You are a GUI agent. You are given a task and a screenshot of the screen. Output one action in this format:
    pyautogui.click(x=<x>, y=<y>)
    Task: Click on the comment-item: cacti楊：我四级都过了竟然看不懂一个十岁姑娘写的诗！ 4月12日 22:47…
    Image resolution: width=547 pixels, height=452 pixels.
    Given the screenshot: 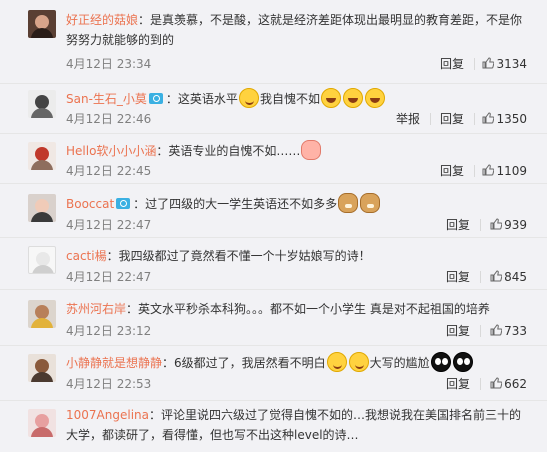 What is the action you would take?
    pyautogui.click(x=273, y=263)
    